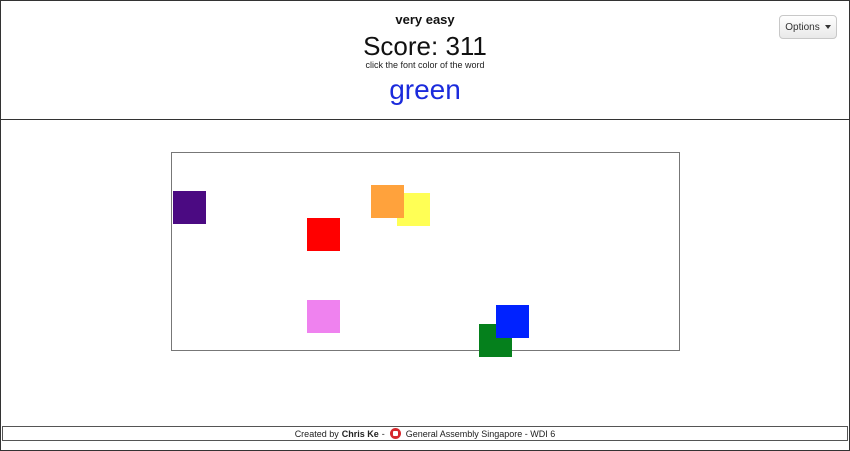  Describe the element at coordinates (425, 46) in the screenshot. I see `score-display: Score: 311` at that location.